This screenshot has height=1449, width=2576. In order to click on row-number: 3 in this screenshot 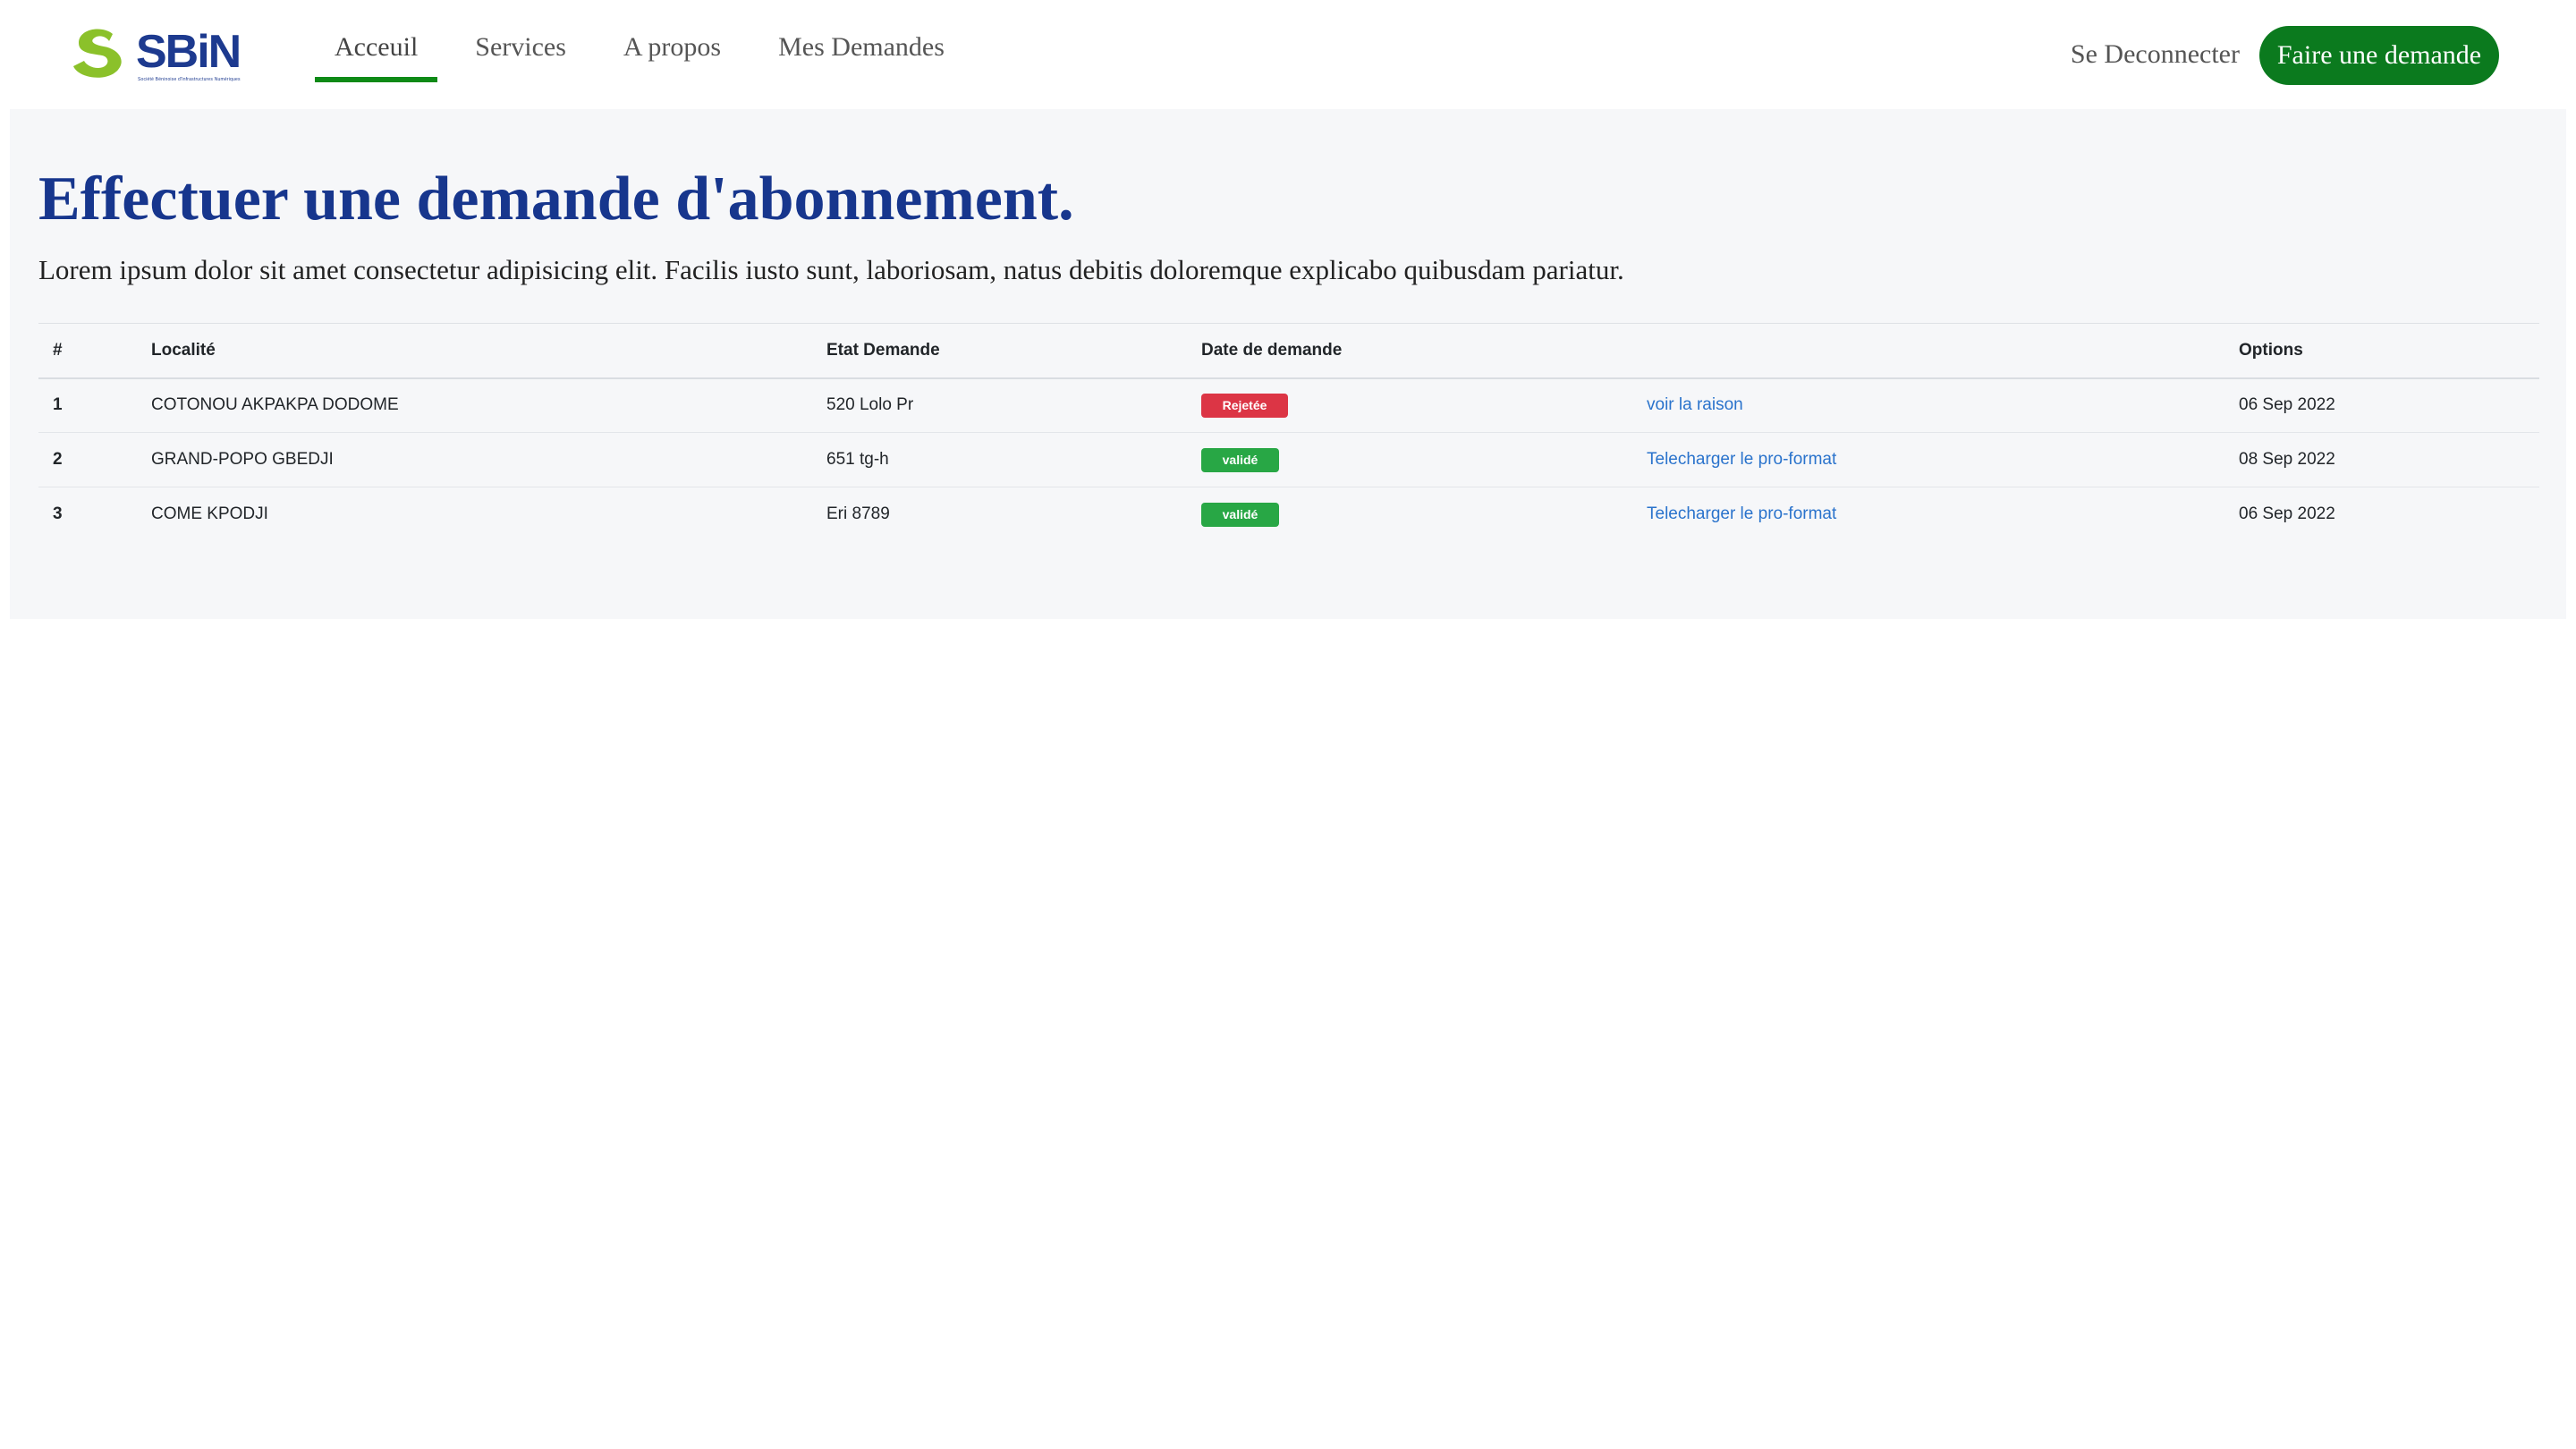, I will do `click(58, 514)`.